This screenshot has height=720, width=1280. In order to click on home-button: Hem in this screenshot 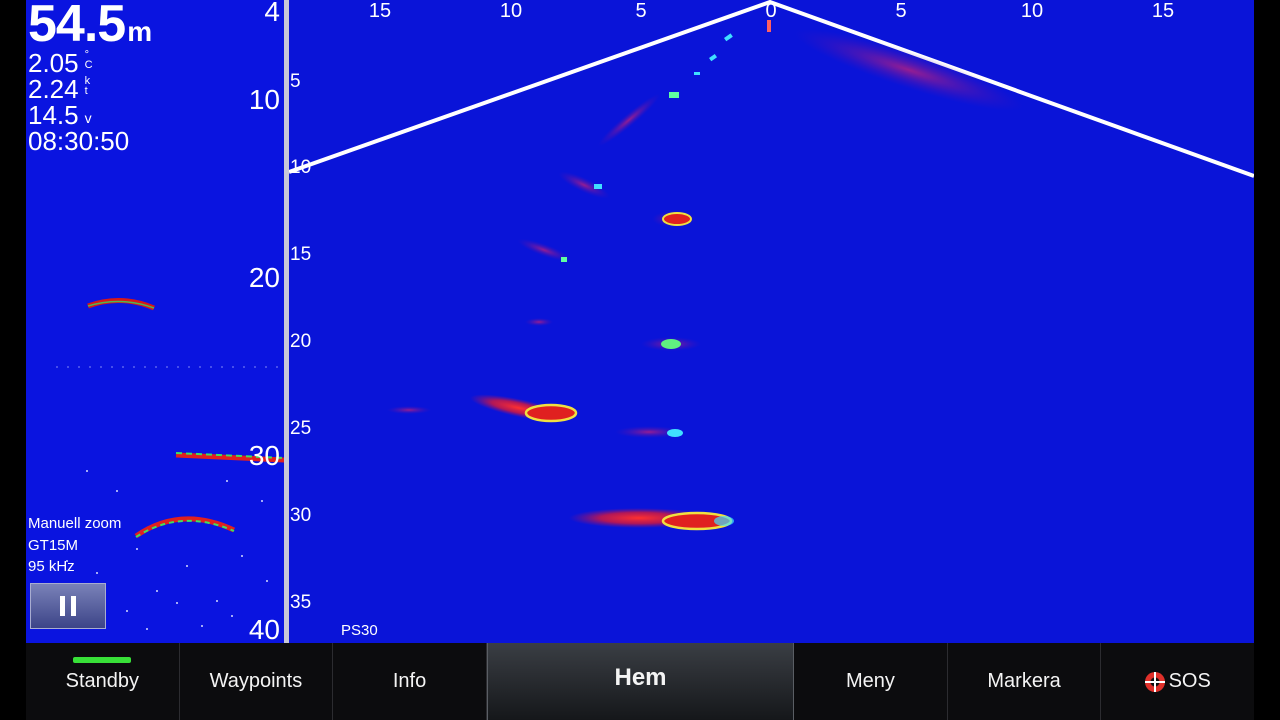, I will do `click(640, 681)`.